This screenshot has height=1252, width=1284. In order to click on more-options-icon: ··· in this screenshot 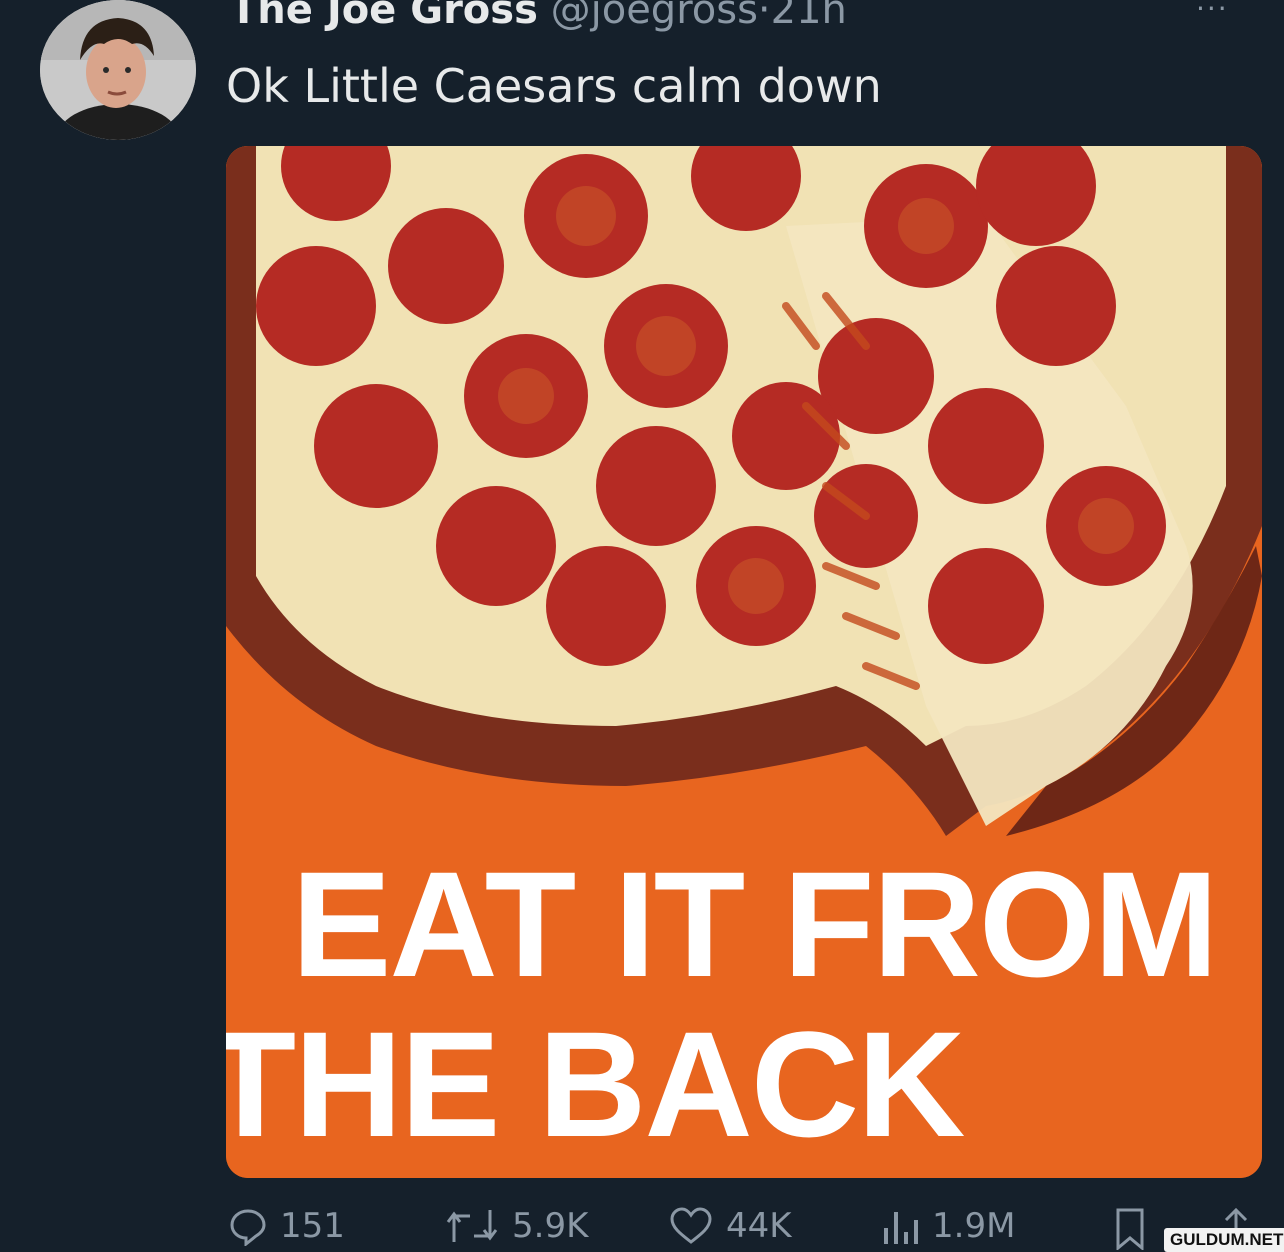, I will do `click(1212, 12)`.